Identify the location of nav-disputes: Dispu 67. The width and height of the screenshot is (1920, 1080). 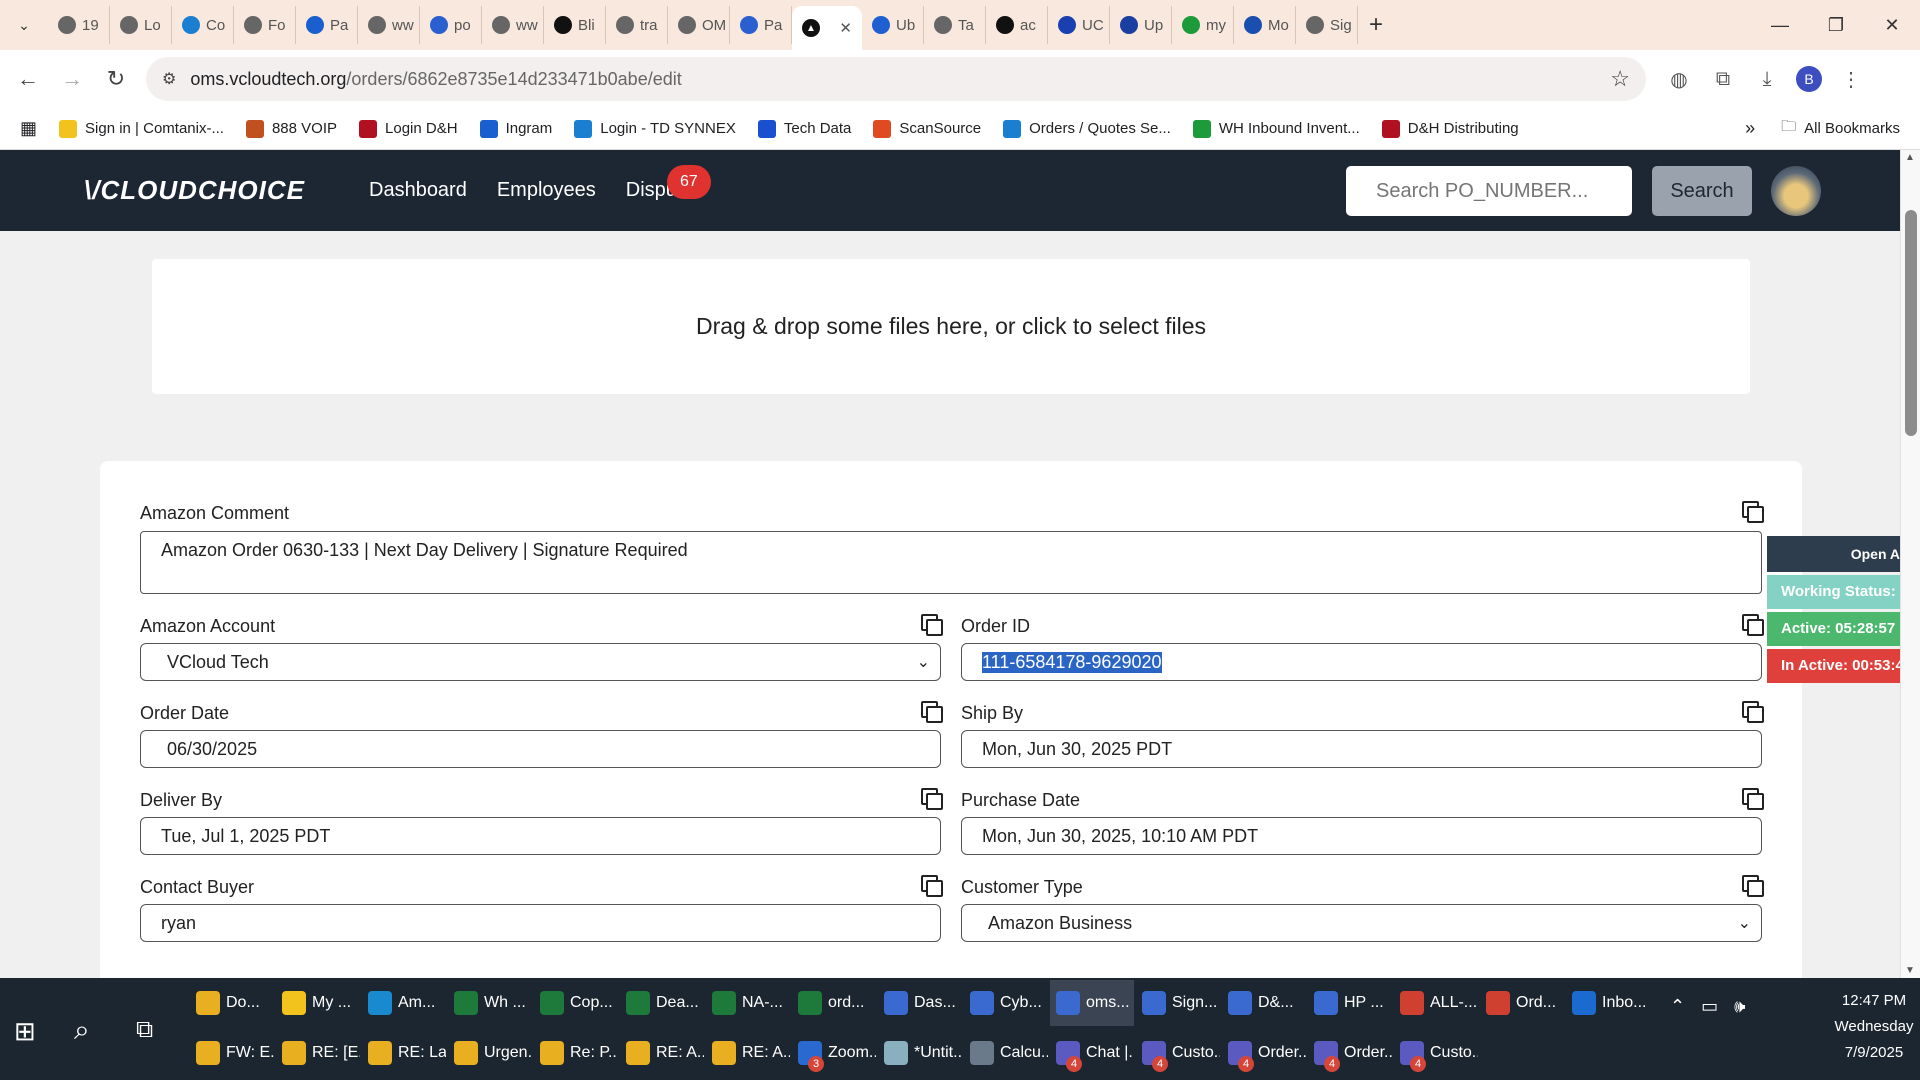
(668, 183).